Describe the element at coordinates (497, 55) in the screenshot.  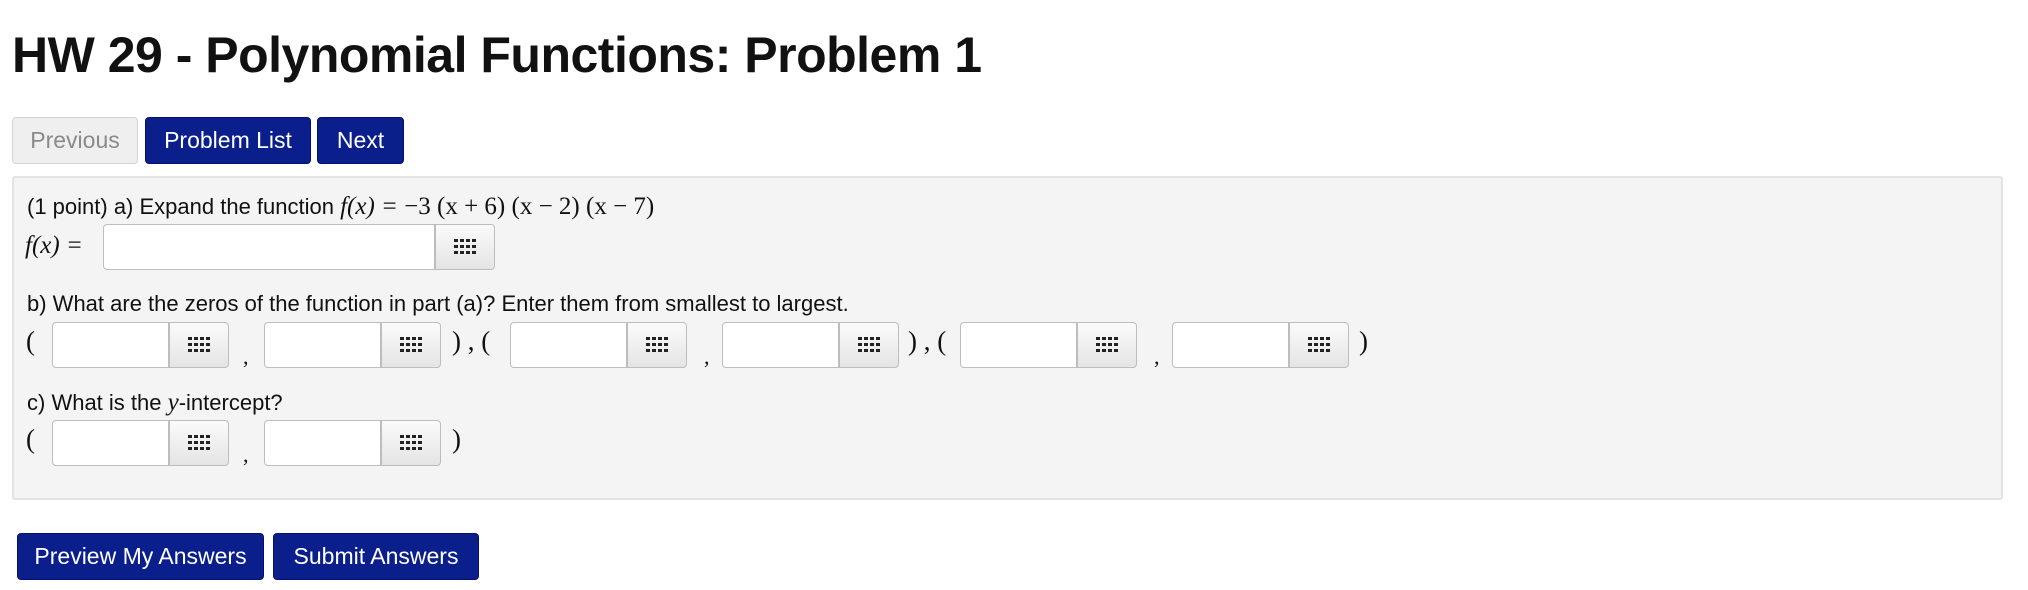
I see `page-title: HW 29 - Polynomial Functions: Problem 1` at that location.